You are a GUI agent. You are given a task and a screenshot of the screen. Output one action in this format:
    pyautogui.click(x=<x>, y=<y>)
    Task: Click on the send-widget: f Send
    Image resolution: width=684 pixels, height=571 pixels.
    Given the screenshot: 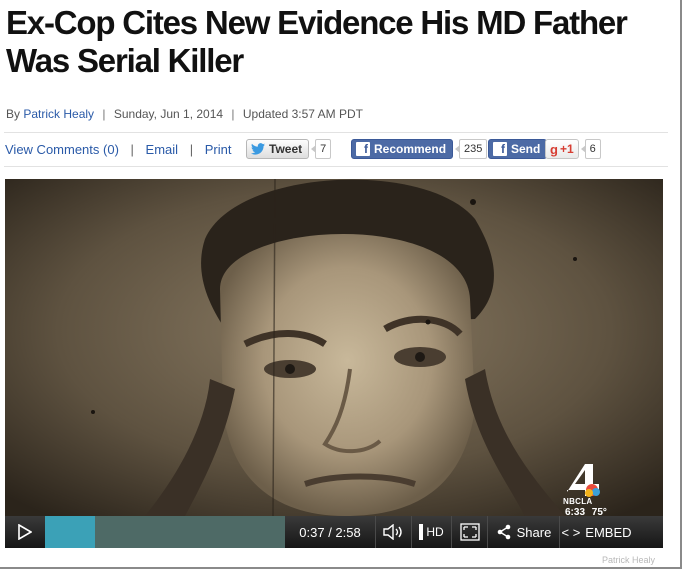 What is the action you would take?
    pyautogui.click(x=518, y=149)
    